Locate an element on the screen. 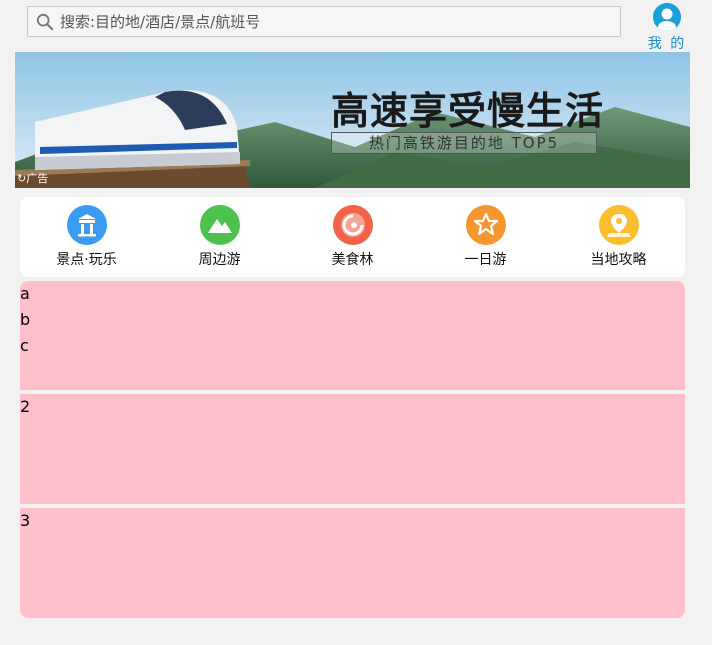 This screenshot has height=645, width=712. header: 搜索:目的地/酒店/景点/航班号 我 的 is located at coordinates (352, 26).